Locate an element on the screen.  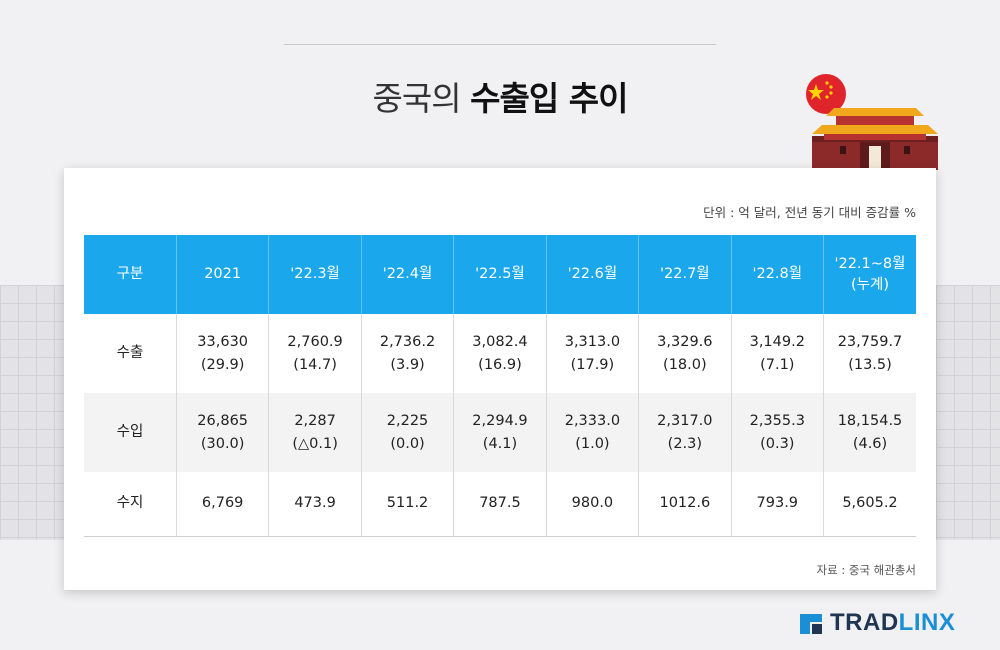
table-cell: 26,865 (30.0) is located at coordinates (223, 432).